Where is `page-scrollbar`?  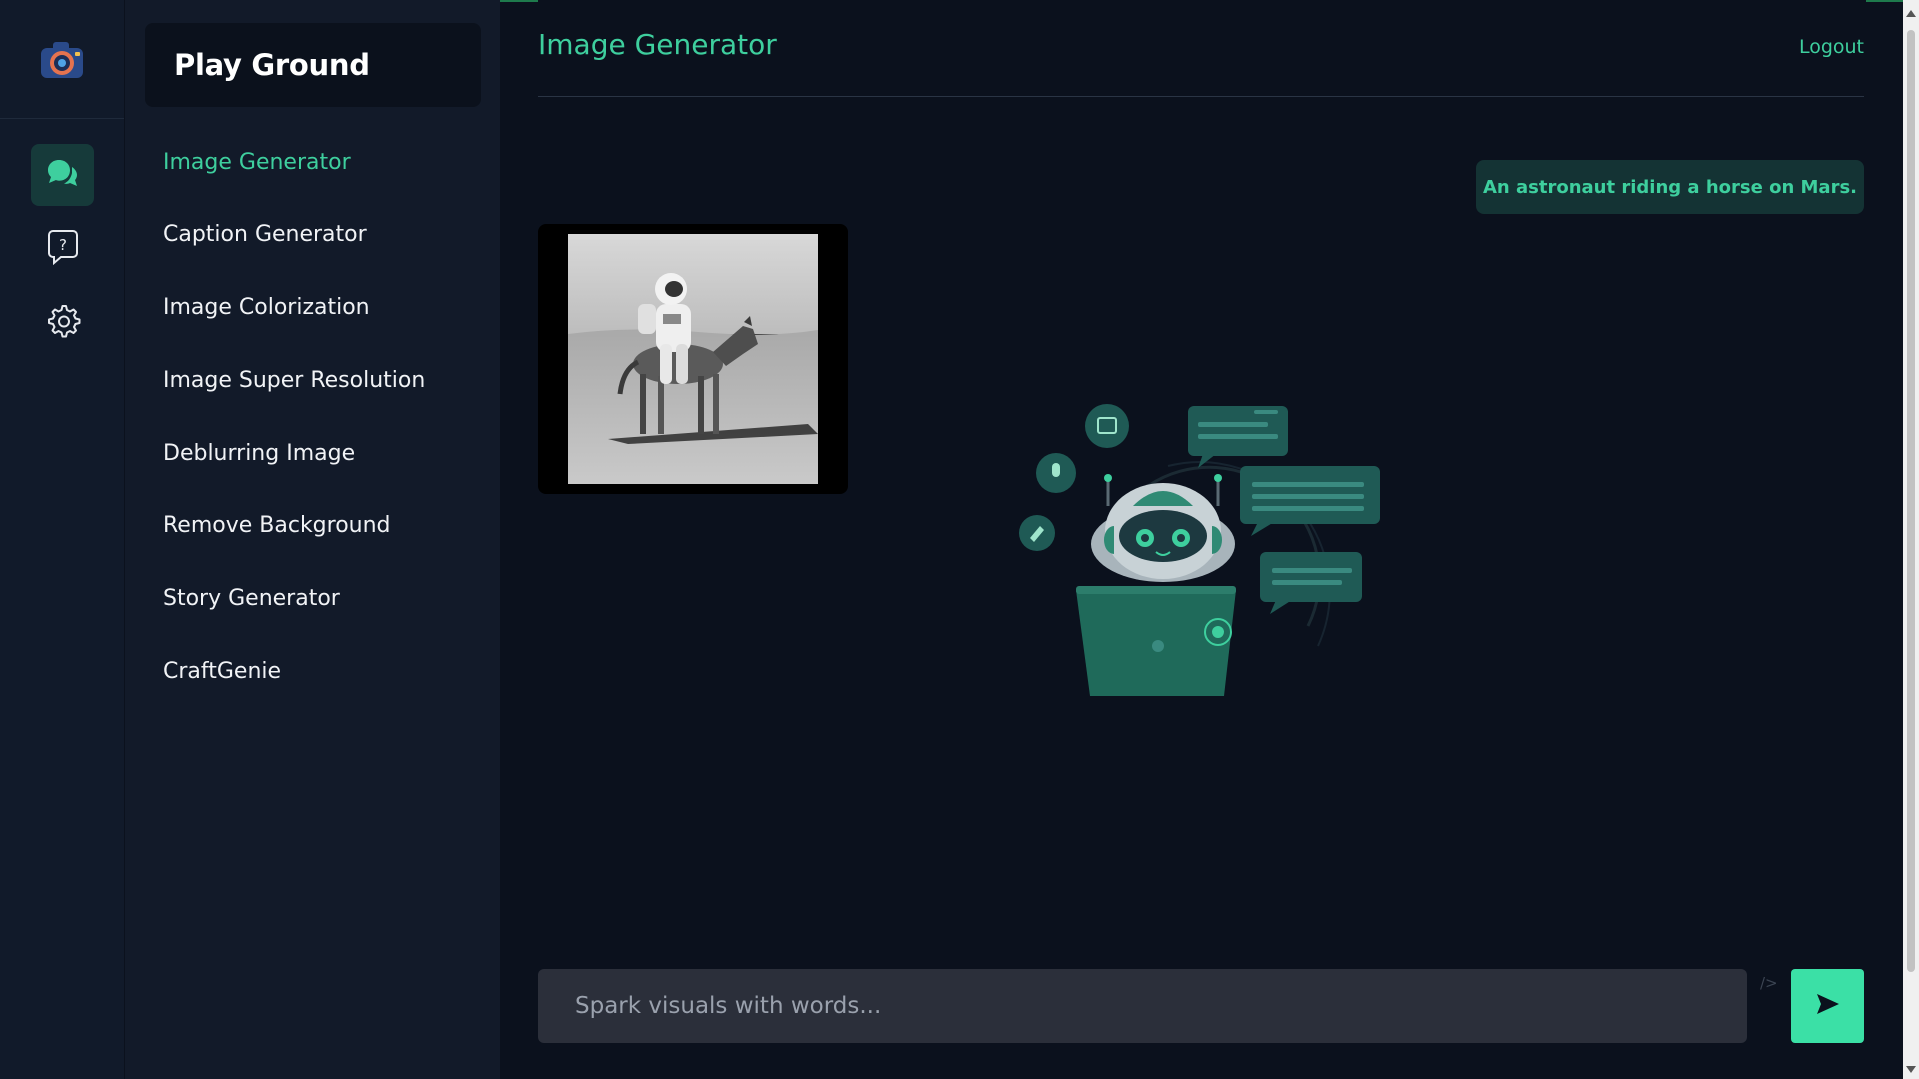
page-scrollbar is located at coordinates (1911, 539).